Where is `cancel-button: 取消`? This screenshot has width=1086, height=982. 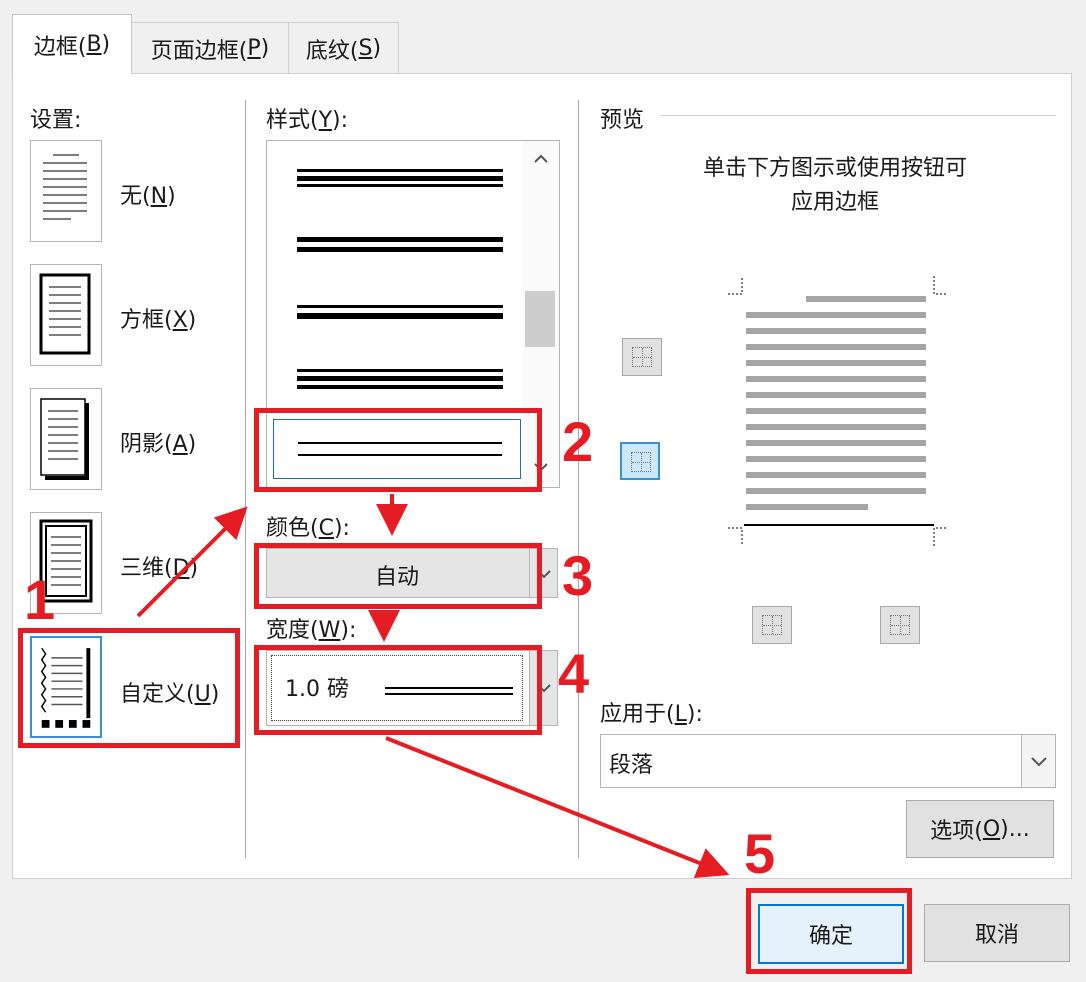 cancel-button: 取消 is located at coordinates (997, 933).